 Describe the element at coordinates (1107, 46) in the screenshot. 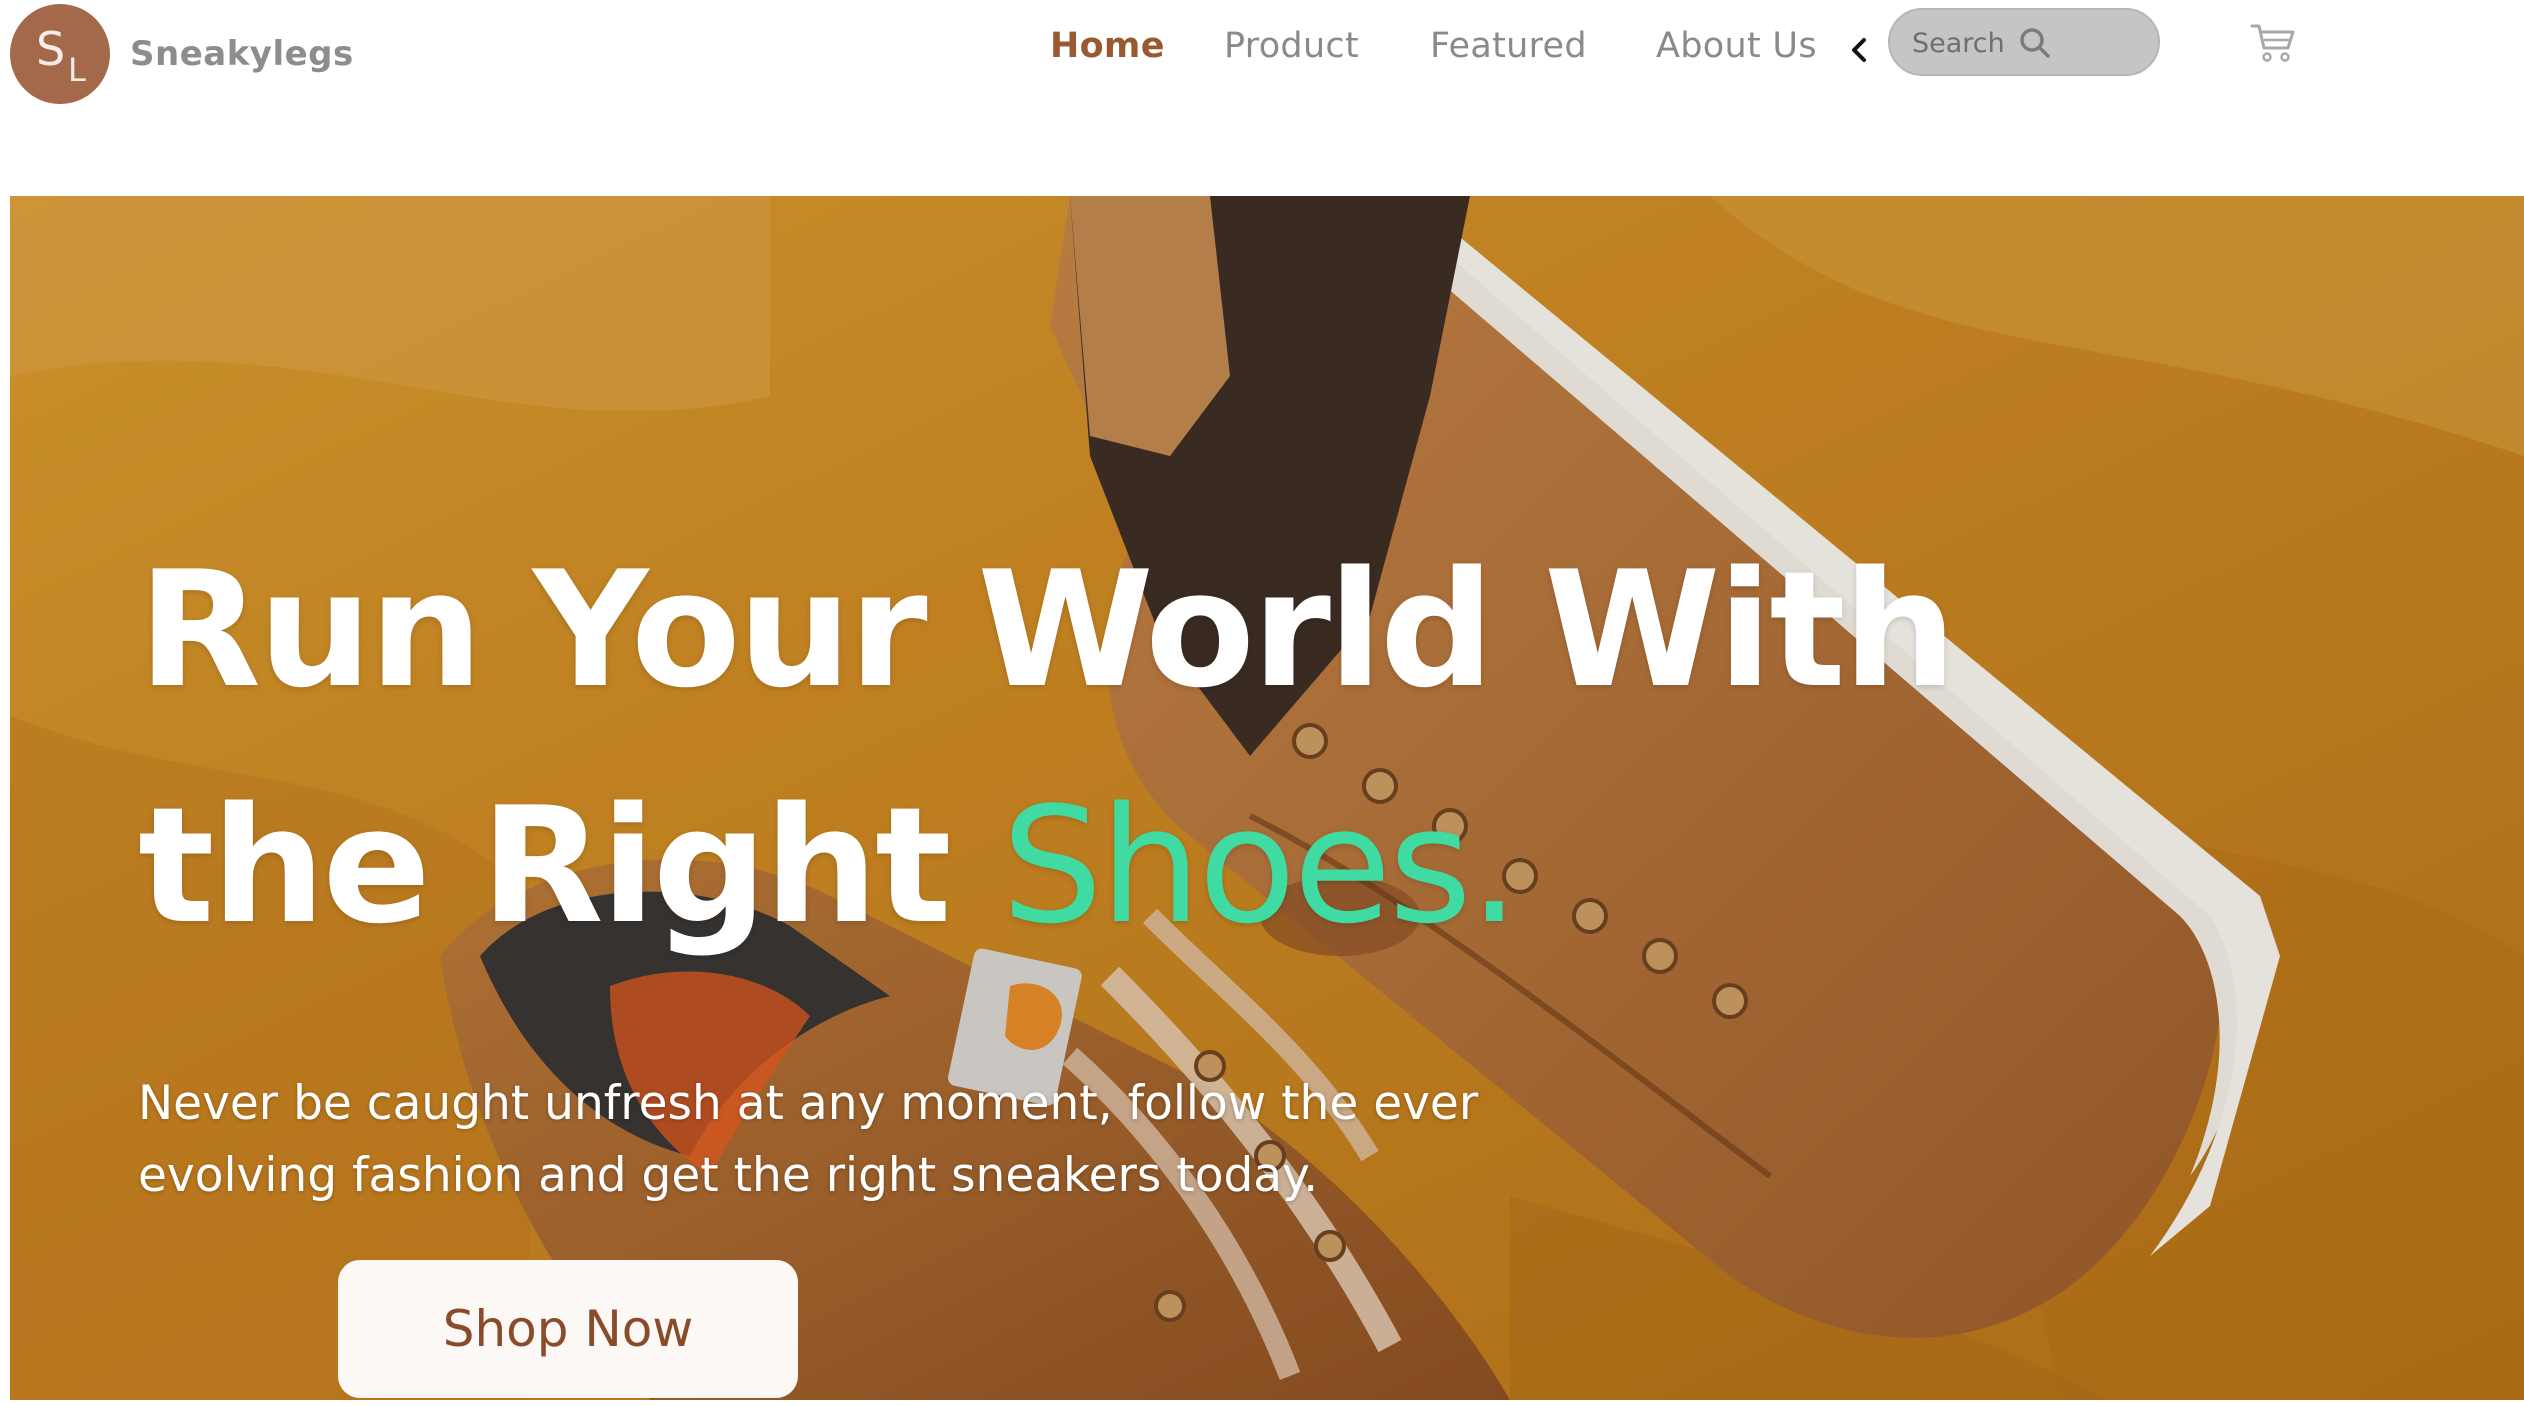

I see `nav-home: Home` at that location.